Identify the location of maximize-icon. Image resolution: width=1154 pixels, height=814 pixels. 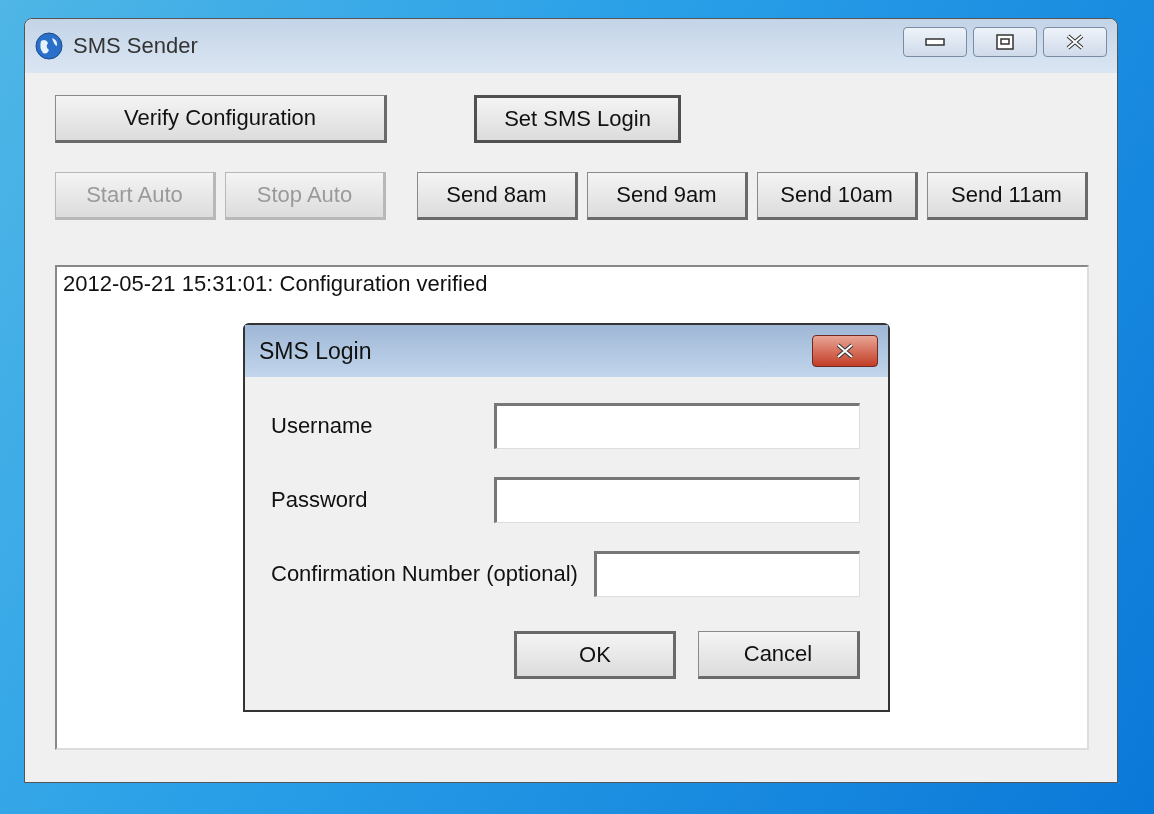
(1005, 42).